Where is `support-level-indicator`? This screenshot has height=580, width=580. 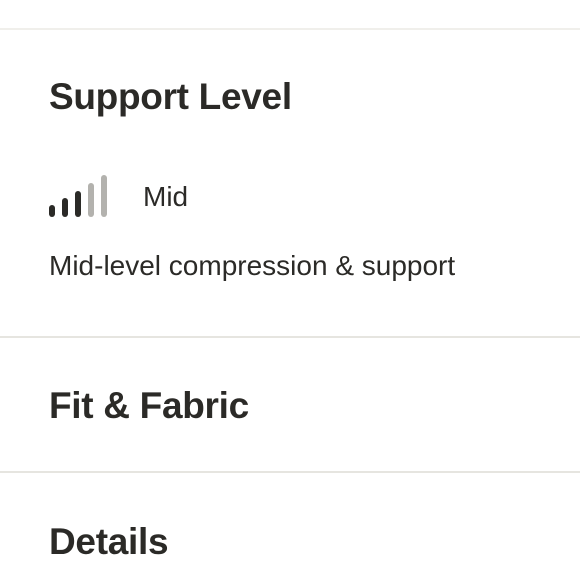 support-level-indicator is located at coordinates (81, 195).